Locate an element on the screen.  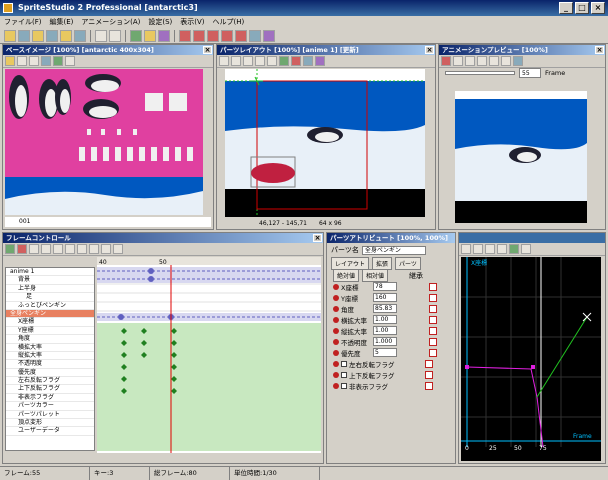
menu-edit: 編集(E) is located at coordinates (62, 22).